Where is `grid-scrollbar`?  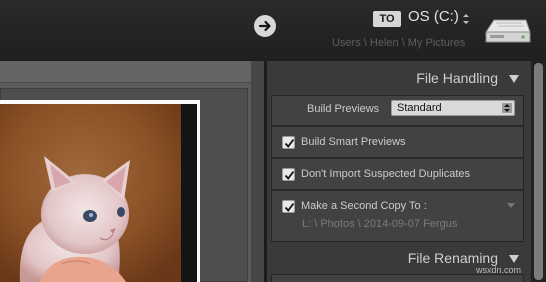
grid-scrollbar is located at coordinates (257, 171).